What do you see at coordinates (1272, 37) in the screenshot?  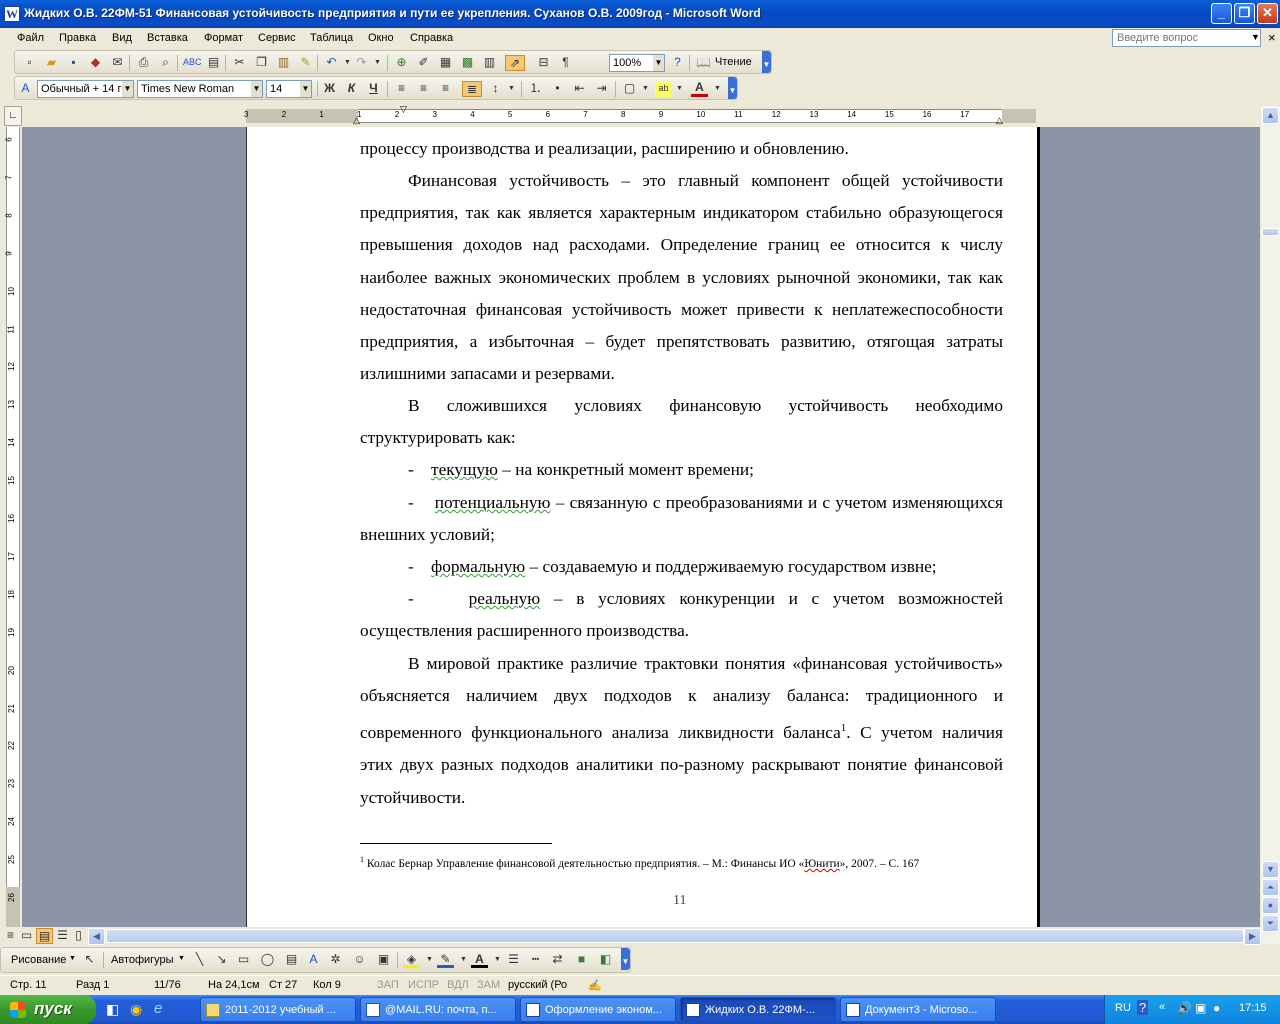 I see `close-document-icon: ×` at bounding box center [1272, 37].